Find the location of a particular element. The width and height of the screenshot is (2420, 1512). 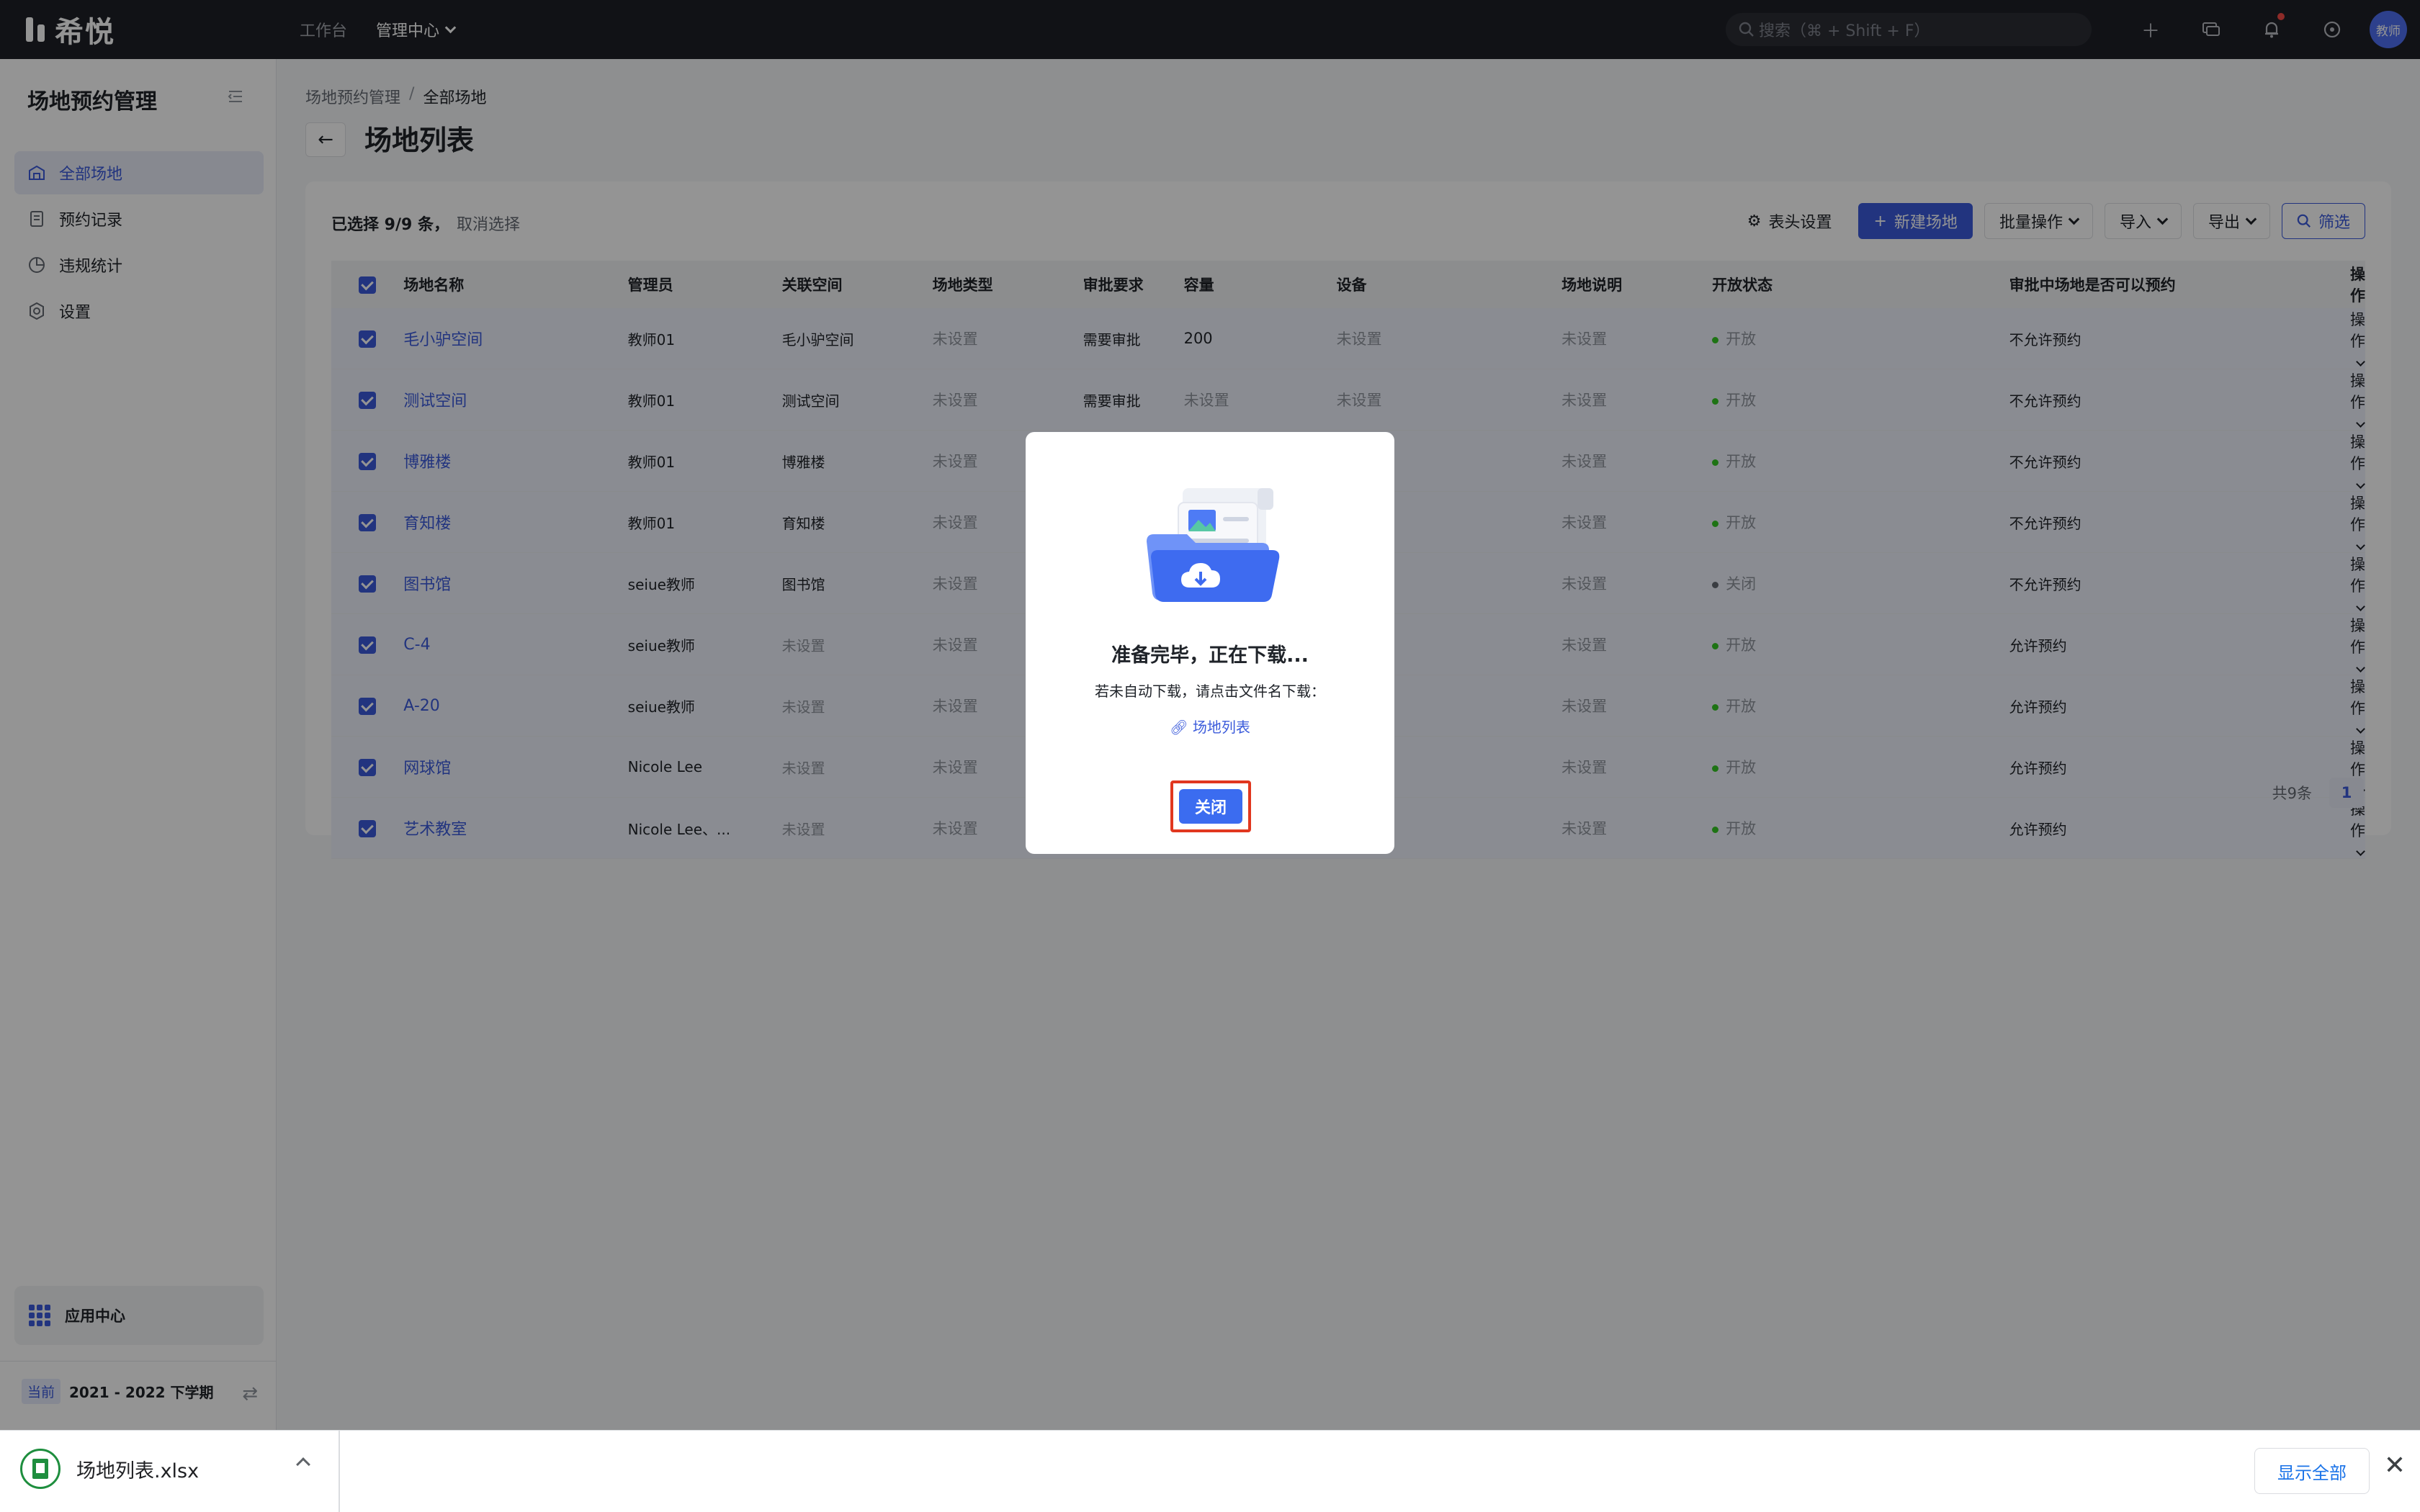

close-button: 关闭 is located at coordinates (1210, 806).